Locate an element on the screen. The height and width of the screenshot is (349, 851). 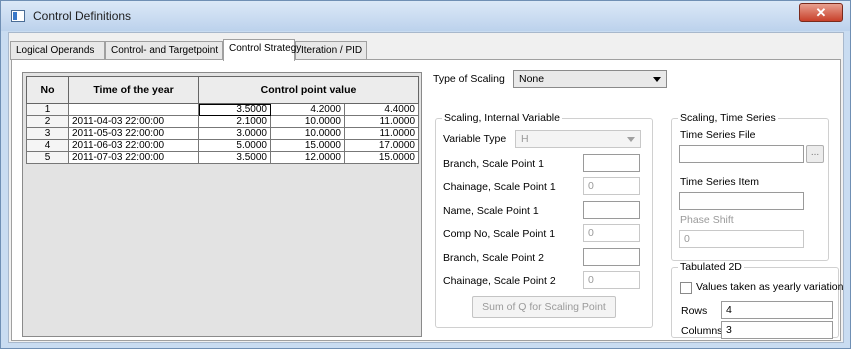
column-header-no: No is located at coordinates (47, 90).